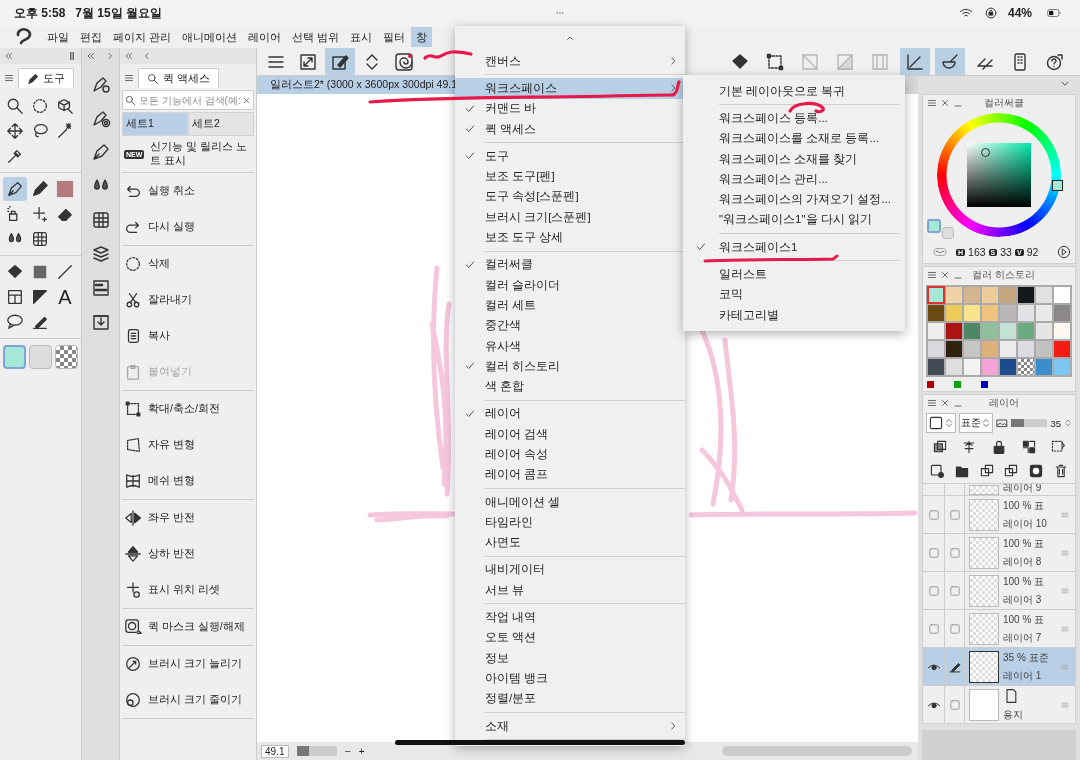  I want to click on menu-item: 창, so click(422, 37).